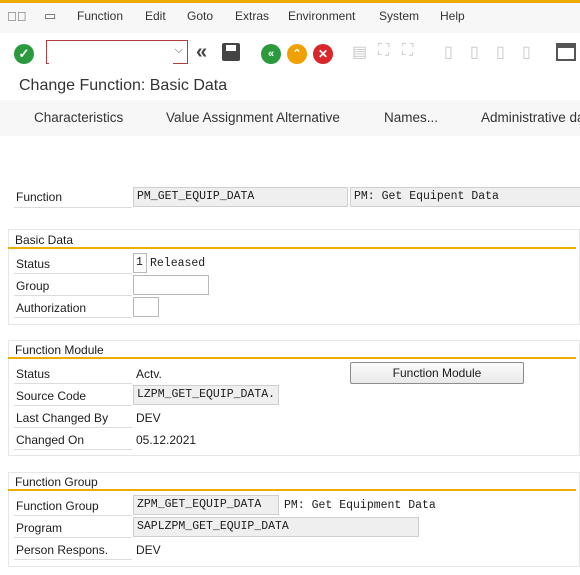 Image resolution: width=580 pixels, height=575 pixels. Describe the element at coordinates (44, 240) in the screenshot. I see `basic-data-title: Basic Data` at that location.